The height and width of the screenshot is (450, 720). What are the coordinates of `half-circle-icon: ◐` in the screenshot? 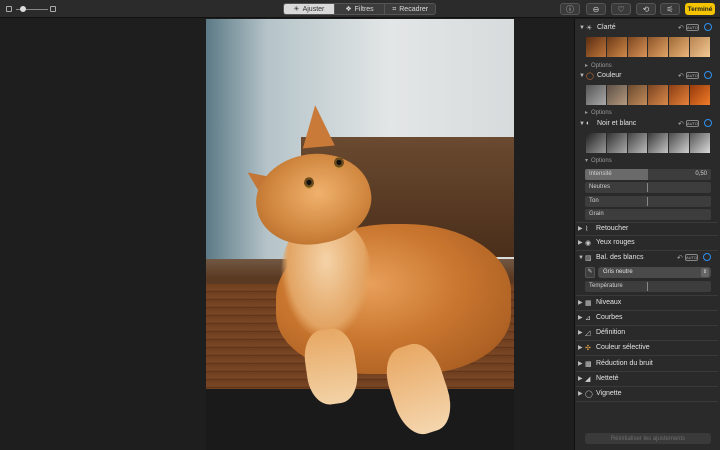 It's located at (588, 123).